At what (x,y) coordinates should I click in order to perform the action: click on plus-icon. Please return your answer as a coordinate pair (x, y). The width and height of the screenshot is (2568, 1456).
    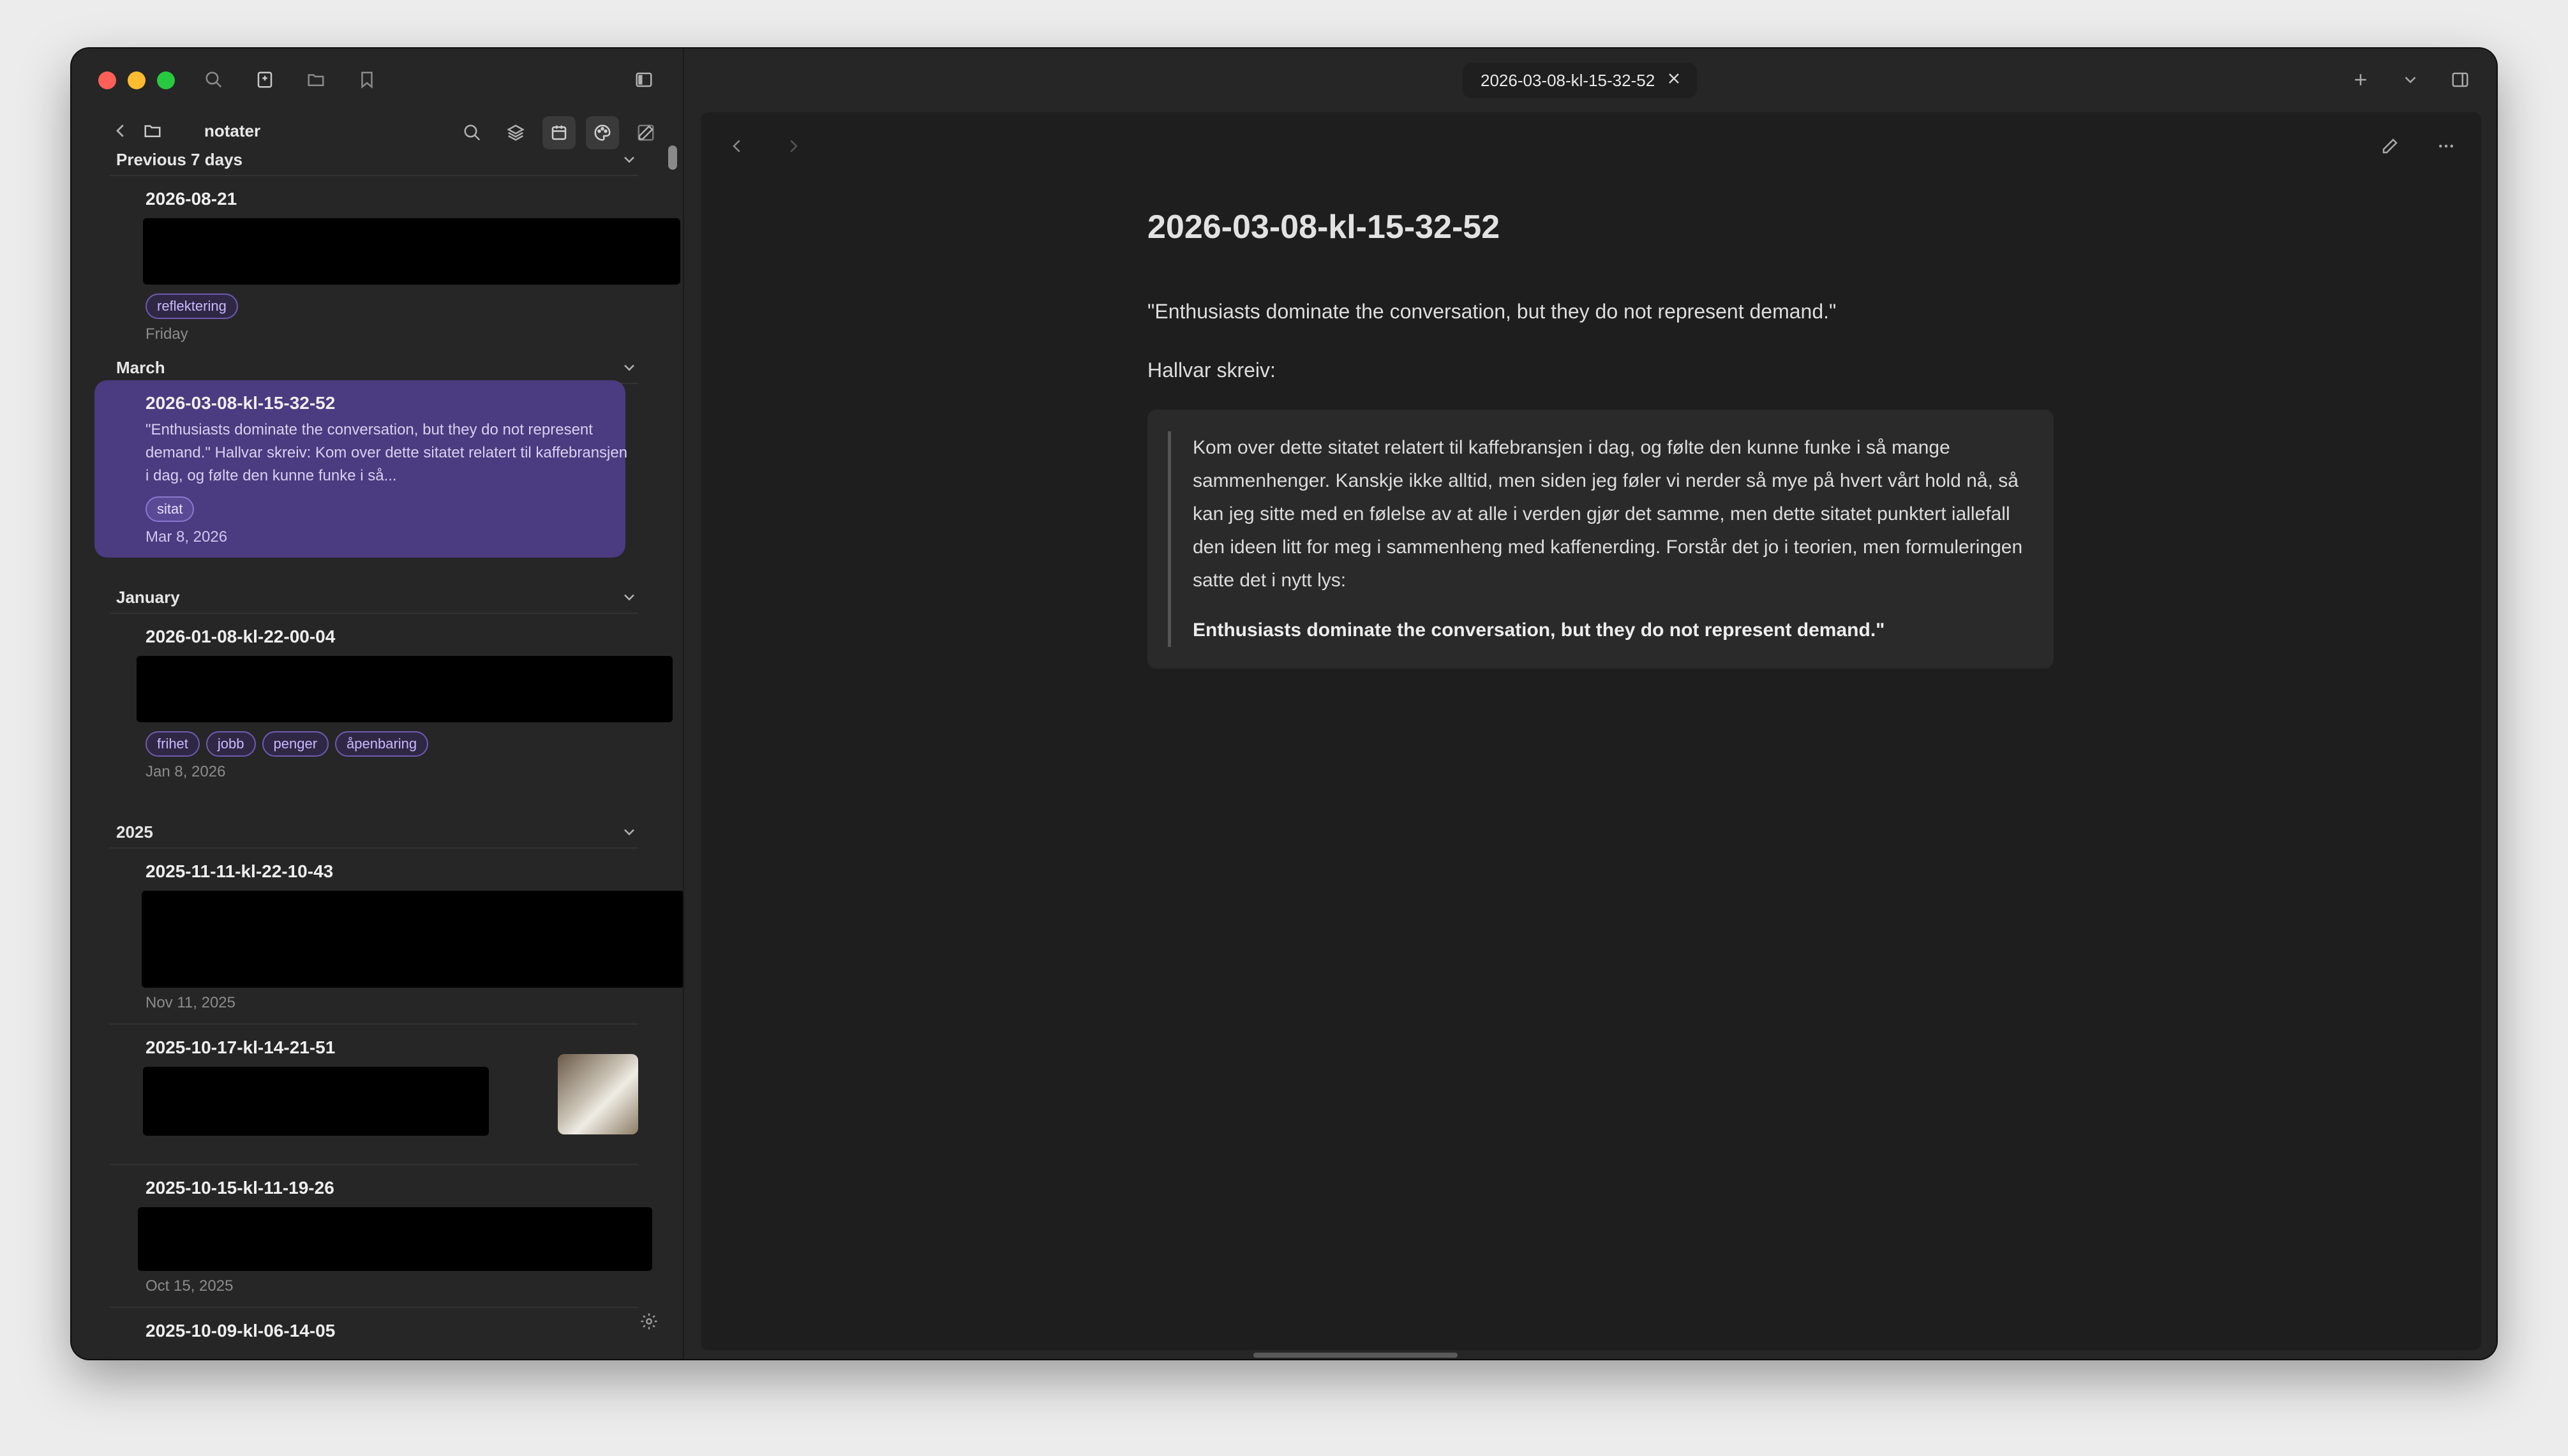
    Looking at the image, I should click on (2361, 80).